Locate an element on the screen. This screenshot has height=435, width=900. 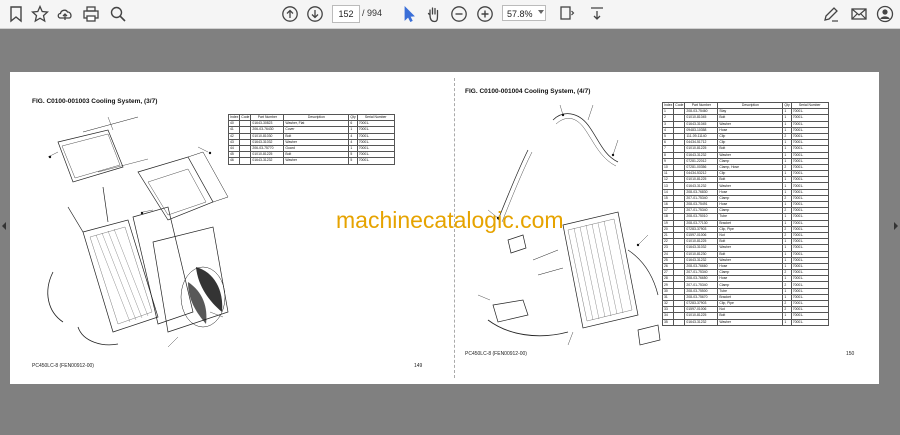
hand-tool-icon is located at coordinates (434, 14).